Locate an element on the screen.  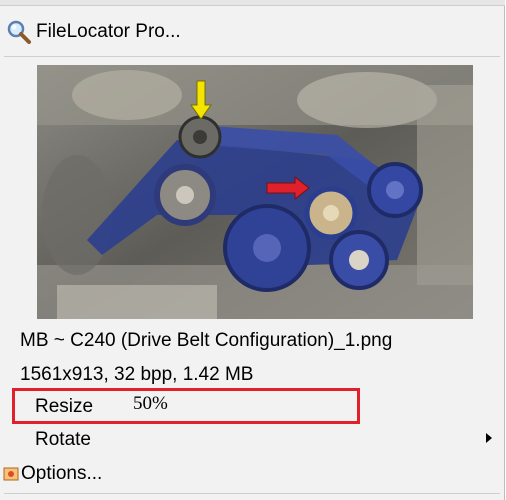
menu-top-edge is located at coordinates (252, 3).